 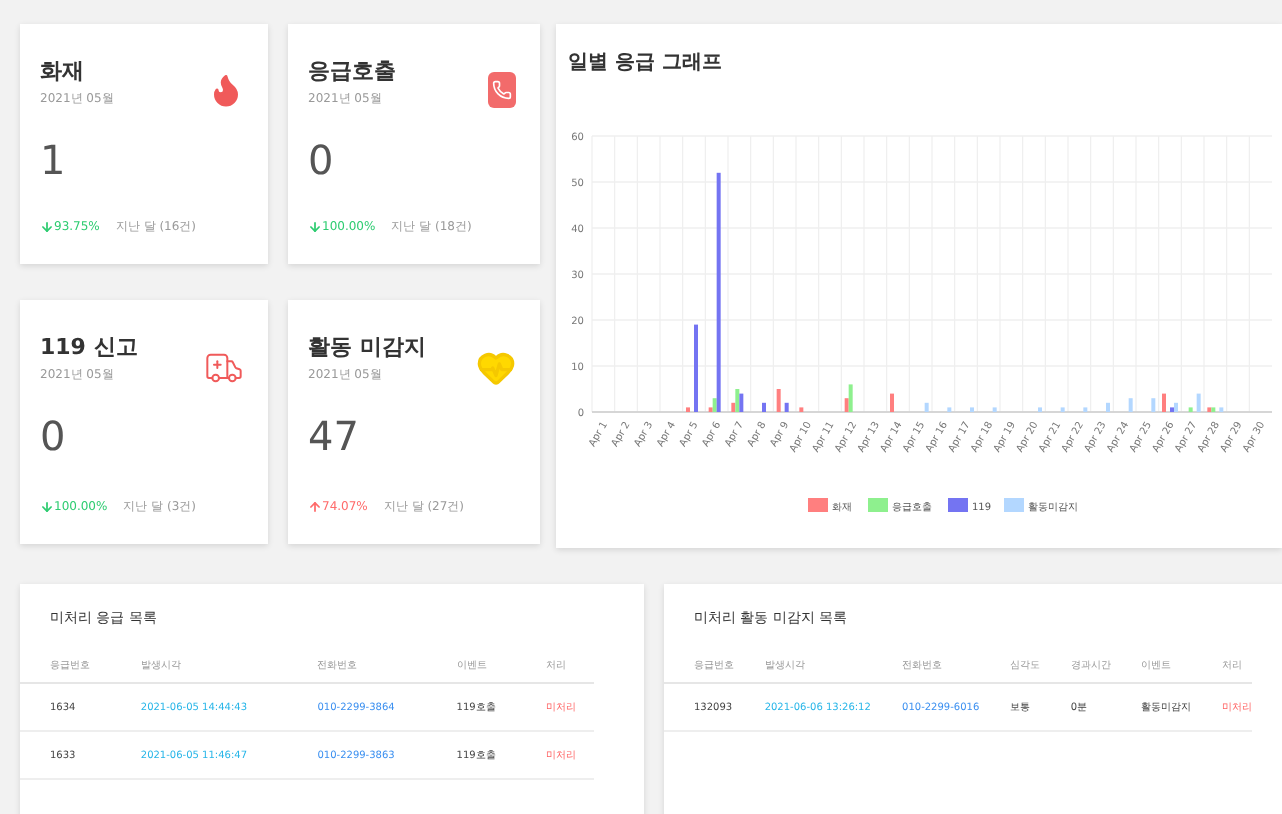 What do you see at coordinates (368, 347) in the screenshot?
I see `card-title: 활동 미감지` at bounding box center [368, 347].